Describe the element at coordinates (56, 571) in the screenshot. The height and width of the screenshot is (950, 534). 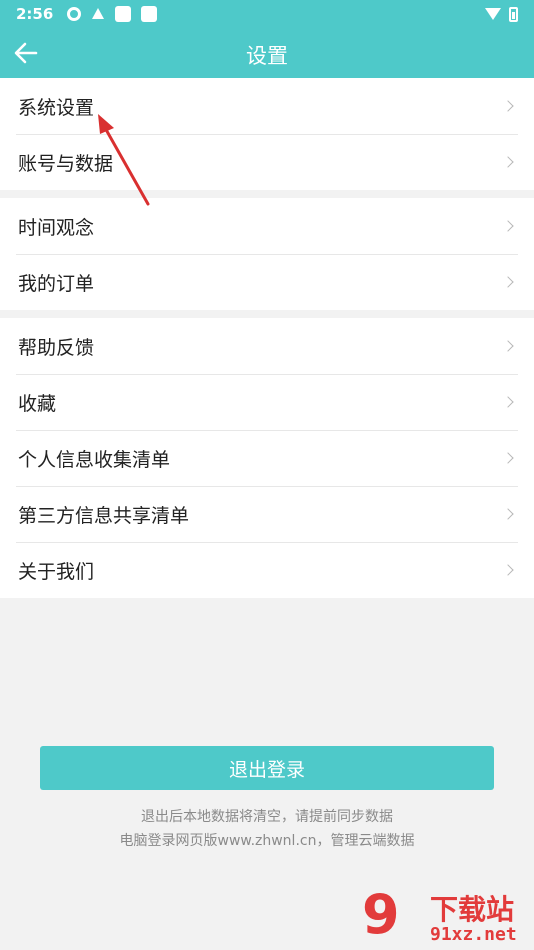
I see `row-label: 关于我们` at that location.